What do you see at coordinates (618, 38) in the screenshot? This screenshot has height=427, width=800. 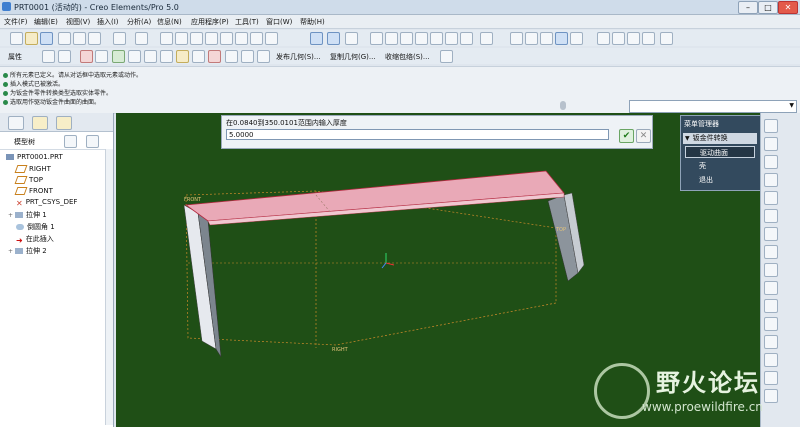 I see `datum-axes-display-icon` at bounding box center [618, 38].